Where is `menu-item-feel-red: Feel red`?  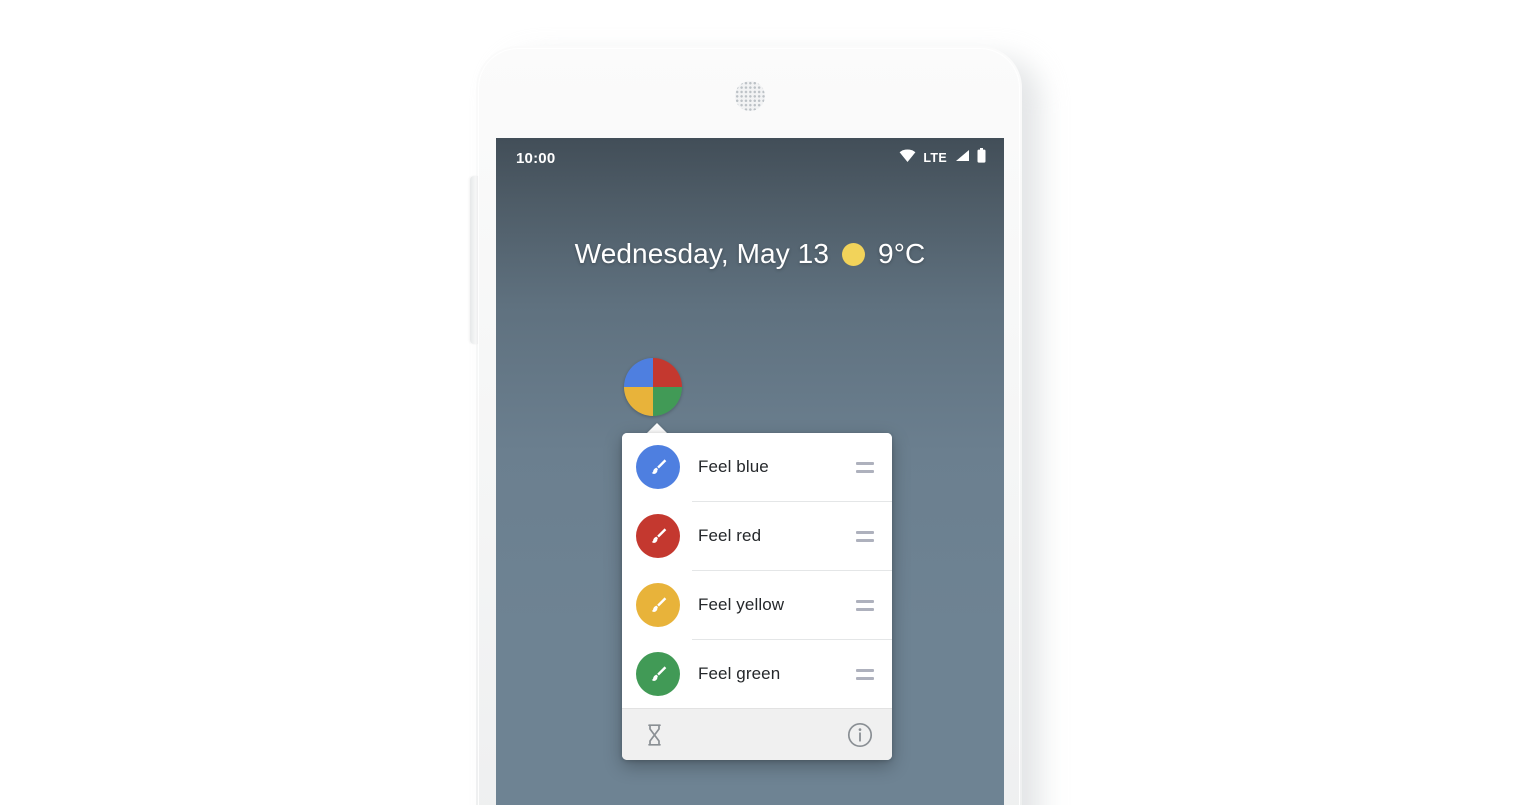 menu-item-feel-red: Feel red is located at coordinates (757, 536).